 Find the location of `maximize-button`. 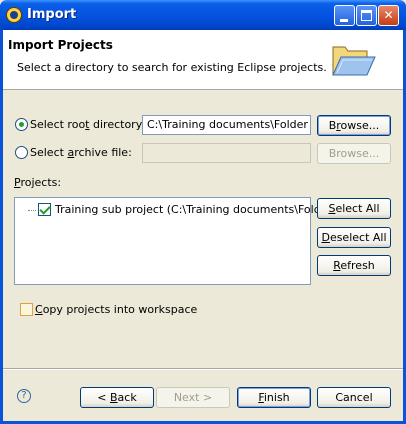

maximize-button is located at coordinates (366, 15).